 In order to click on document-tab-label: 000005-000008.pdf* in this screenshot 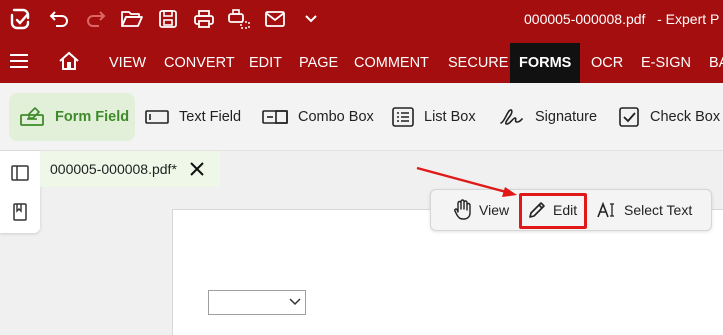, I will do `click(113, 169)`.